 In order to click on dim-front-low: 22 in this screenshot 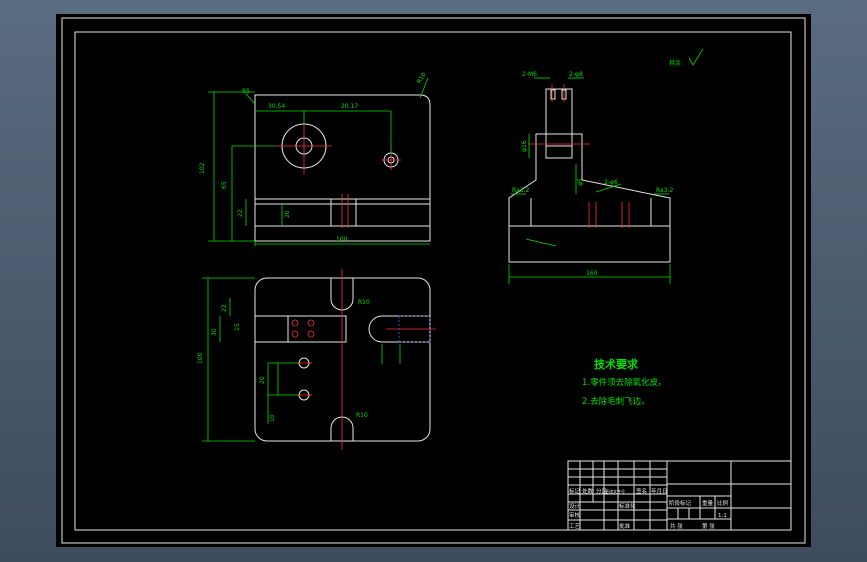, I will do `click(240, 213)`.